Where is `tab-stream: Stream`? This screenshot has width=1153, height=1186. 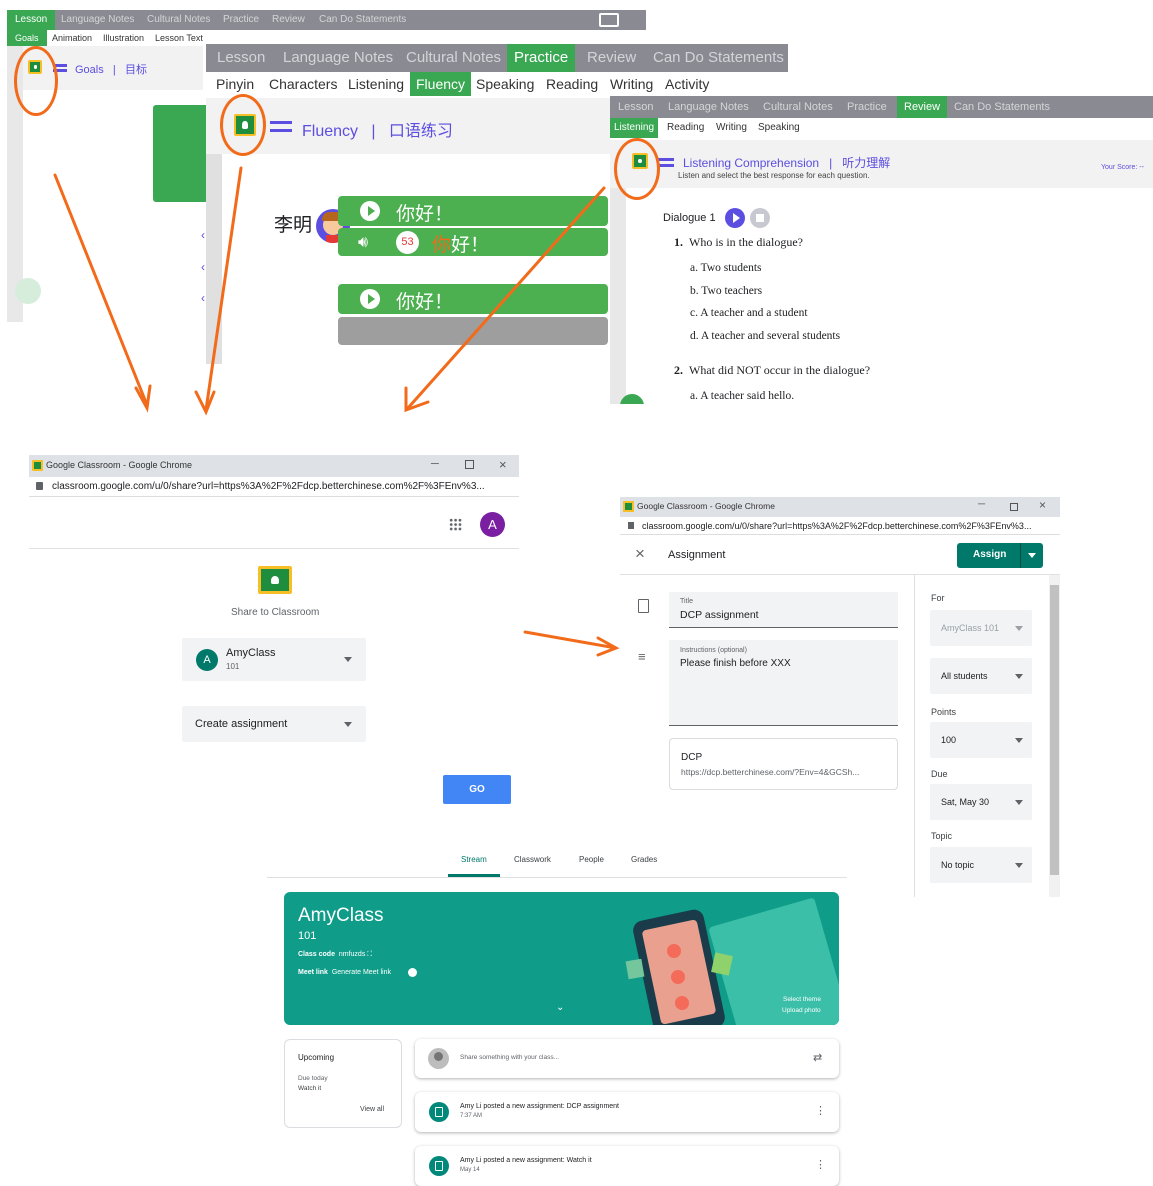 tab-stream: Stream is located at coordinates (474, 859).